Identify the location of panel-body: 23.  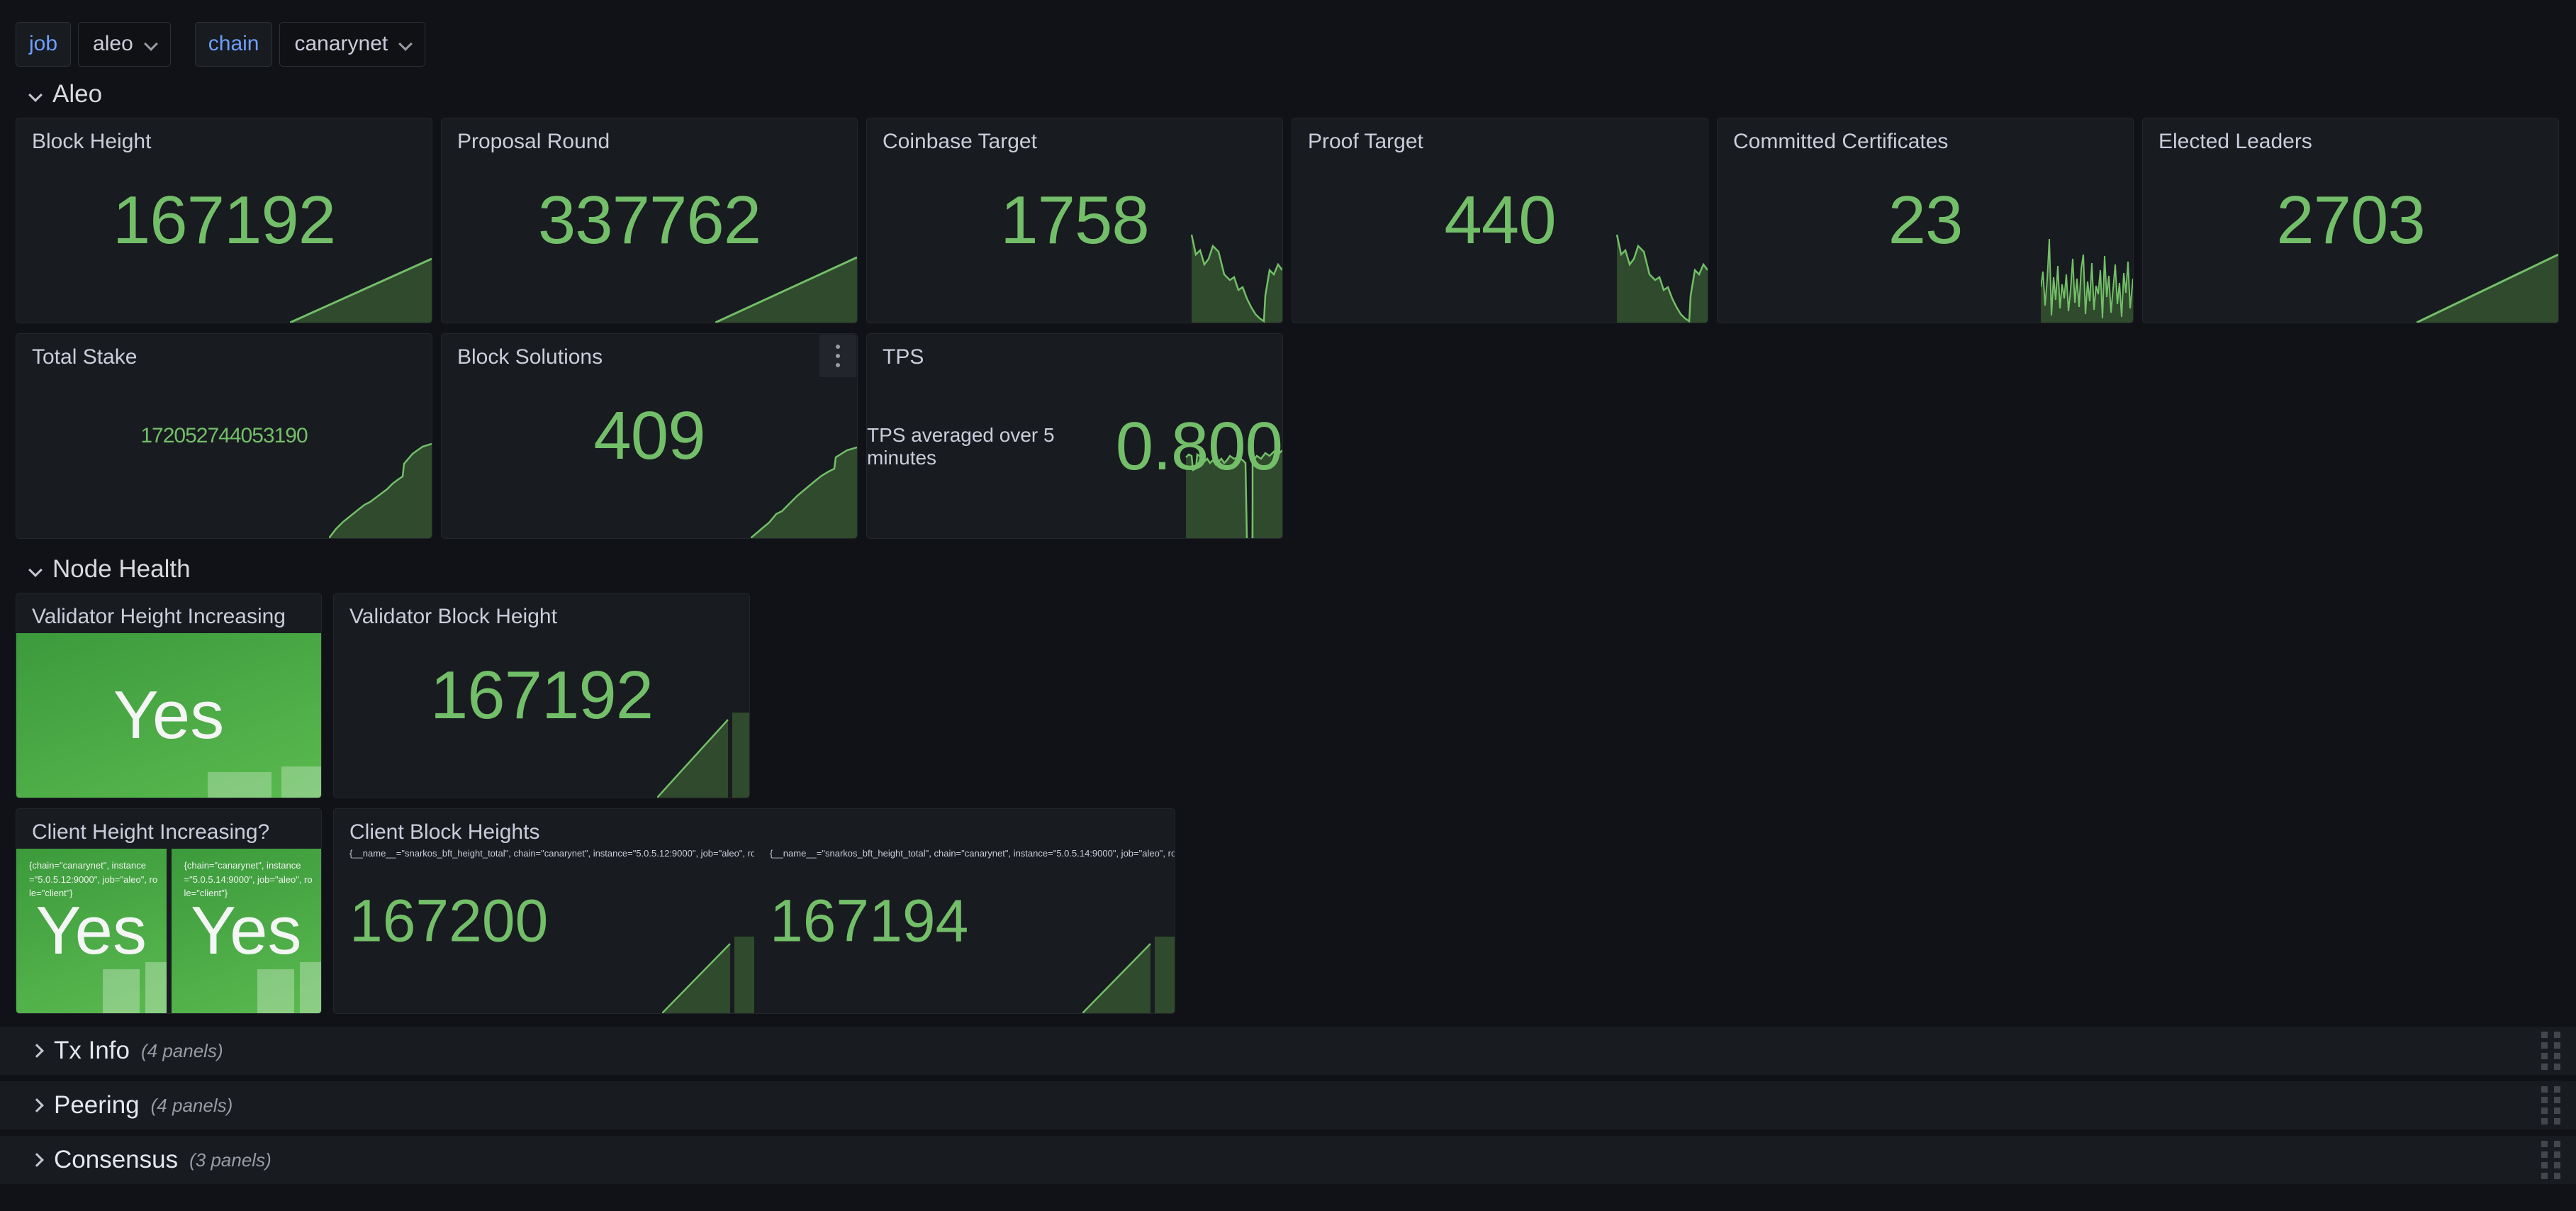
(1926, 220).